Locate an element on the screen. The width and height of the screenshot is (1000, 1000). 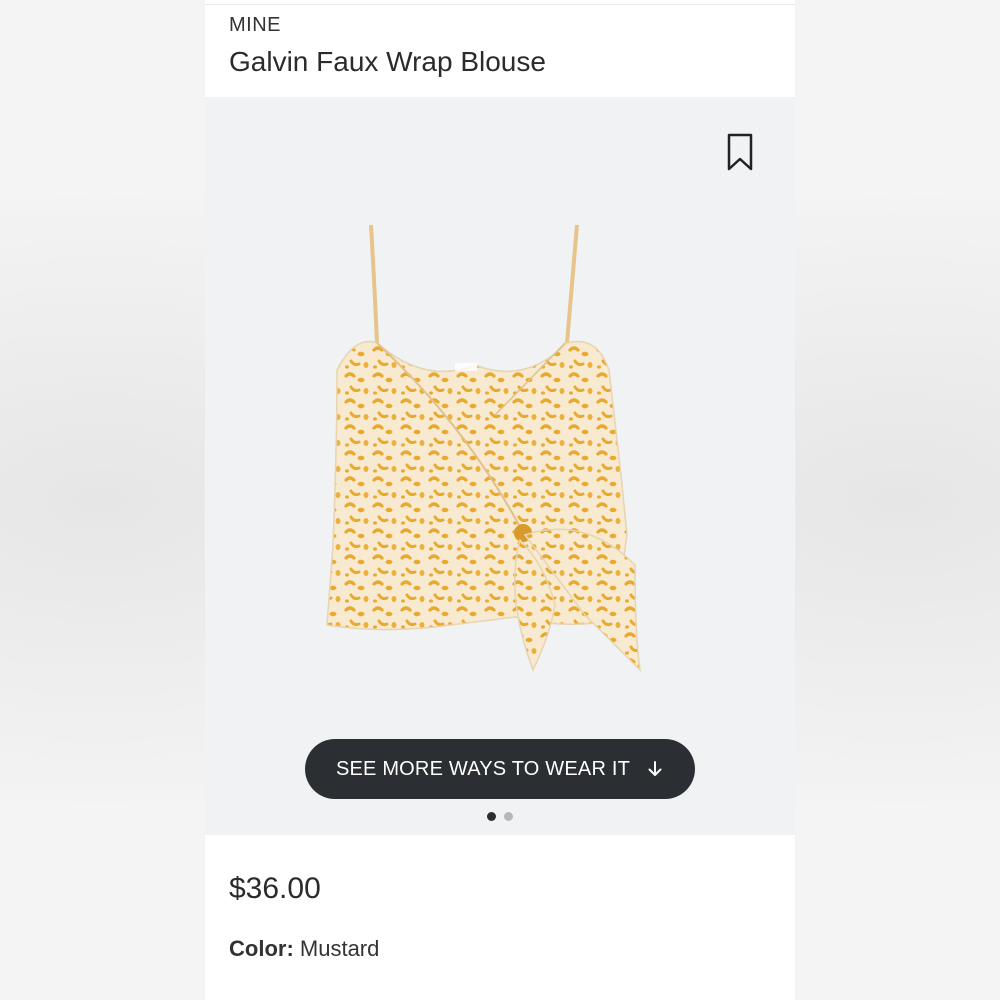
top-divider is located at coordinates (500, 4).